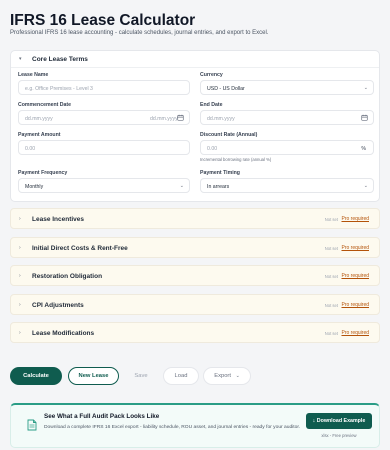 The height and width of the screenshot is (450, 390). I want to click on payment-amount-label: Payment Amount, so click(39, 135).